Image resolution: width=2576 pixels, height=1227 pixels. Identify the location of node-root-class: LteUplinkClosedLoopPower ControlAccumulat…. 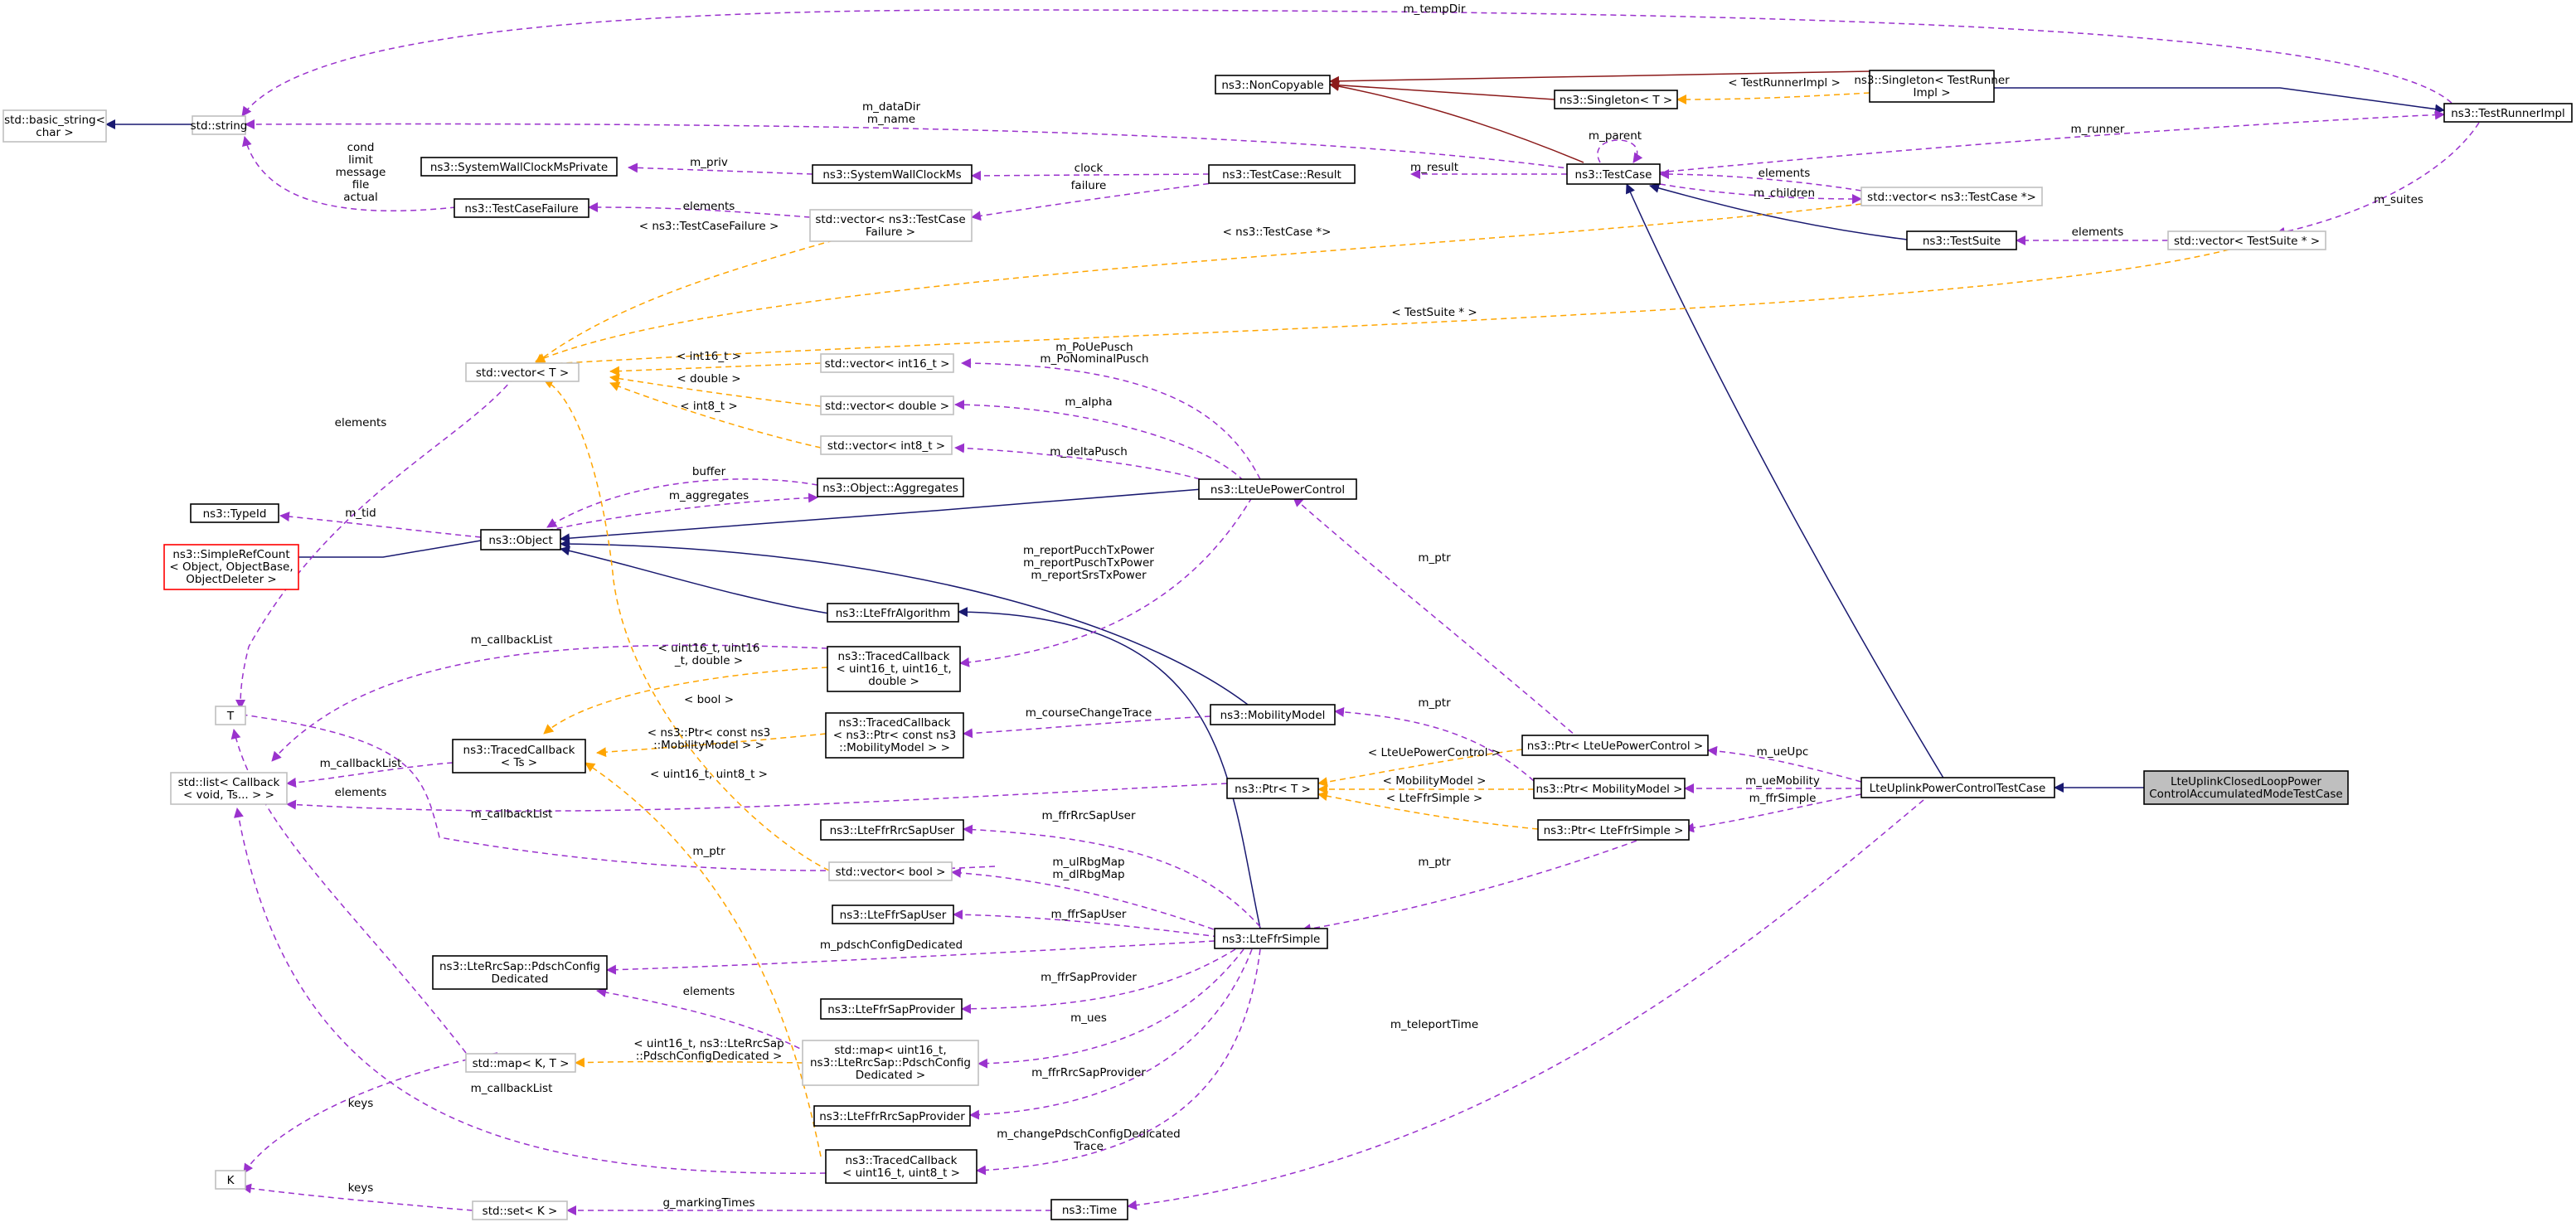
(2246, 787).